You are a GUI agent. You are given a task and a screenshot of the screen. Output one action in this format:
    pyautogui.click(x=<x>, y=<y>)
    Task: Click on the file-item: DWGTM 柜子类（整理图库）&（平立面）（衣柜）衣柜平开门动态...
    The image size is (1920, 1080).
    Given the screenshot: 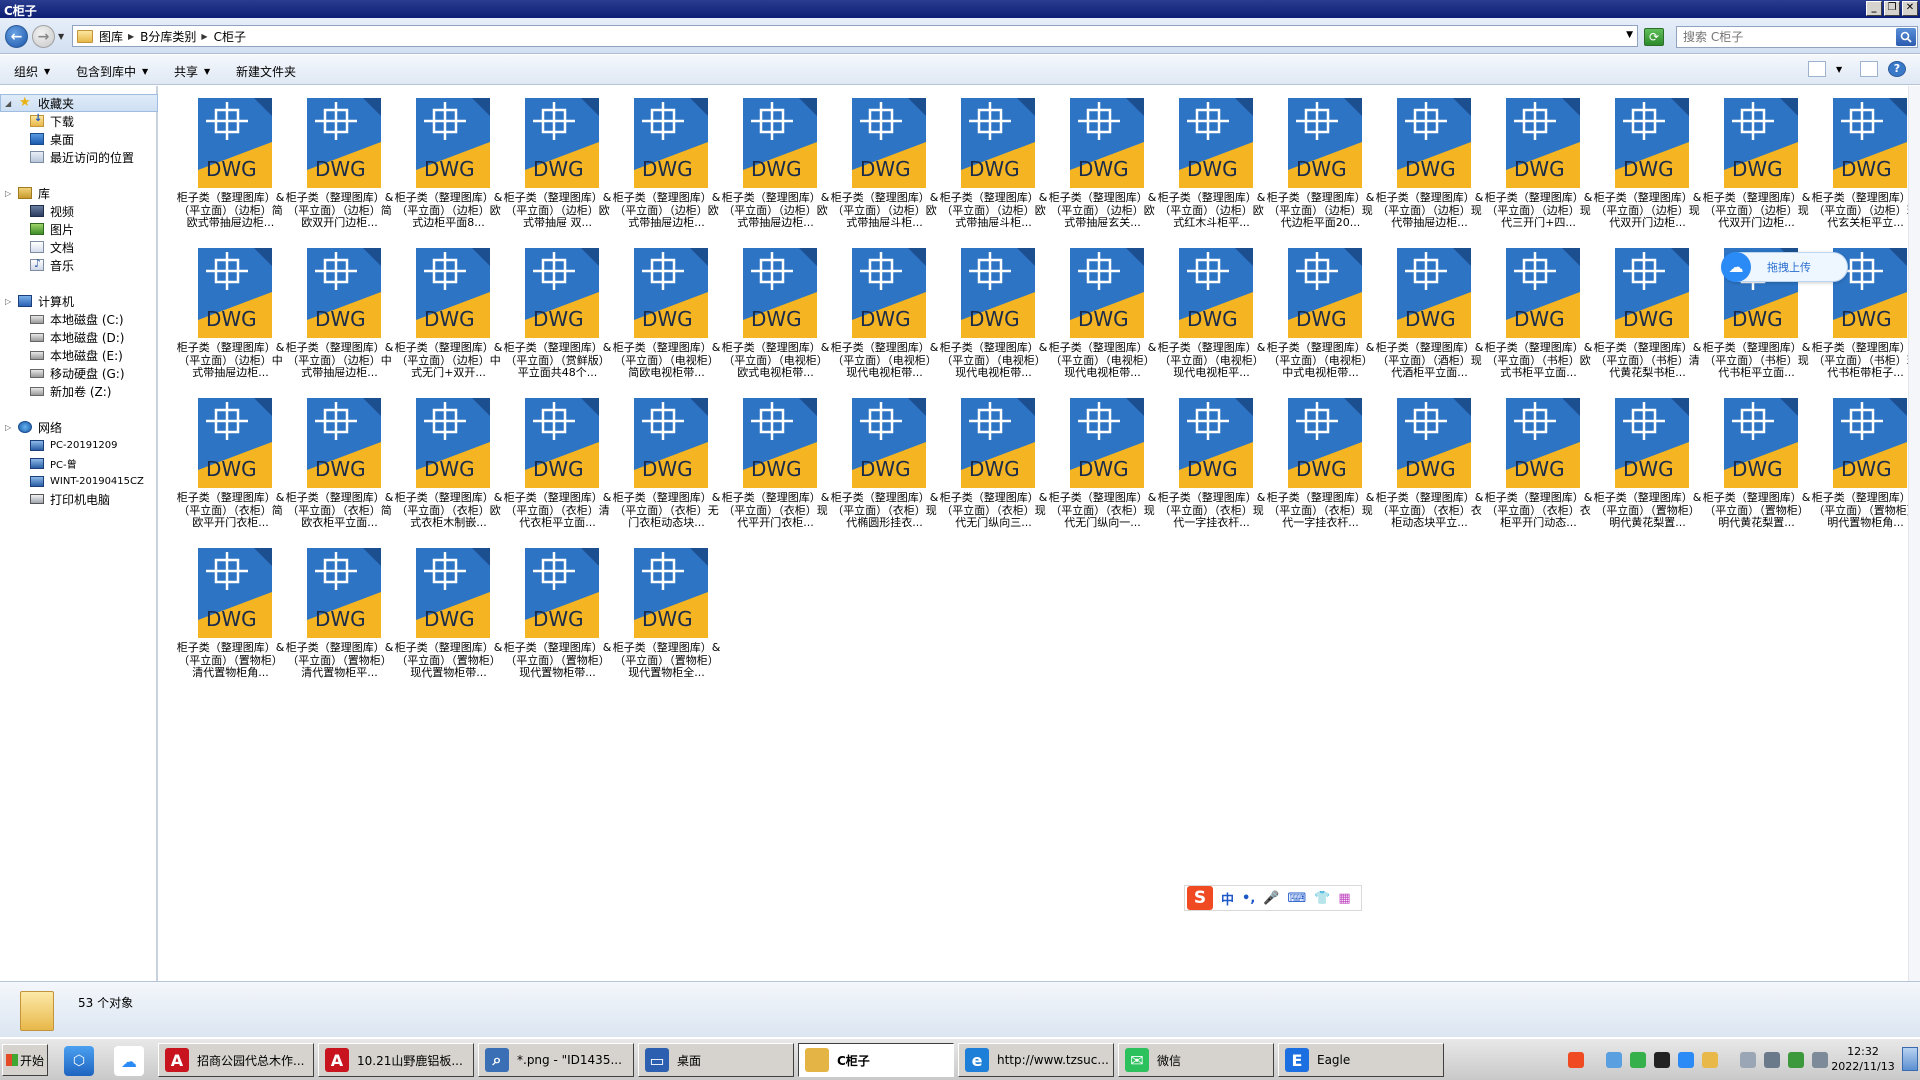 What is the action you would take?
    pyautogui.click(x=1538, y=467)
    